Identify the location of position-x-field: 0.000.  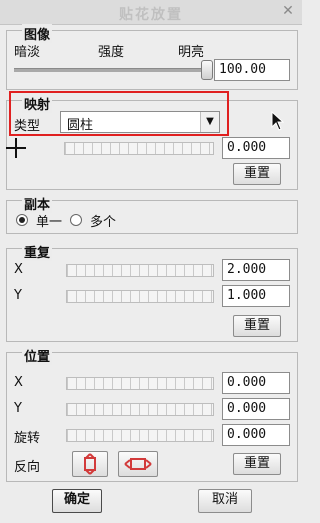
(256, 383).